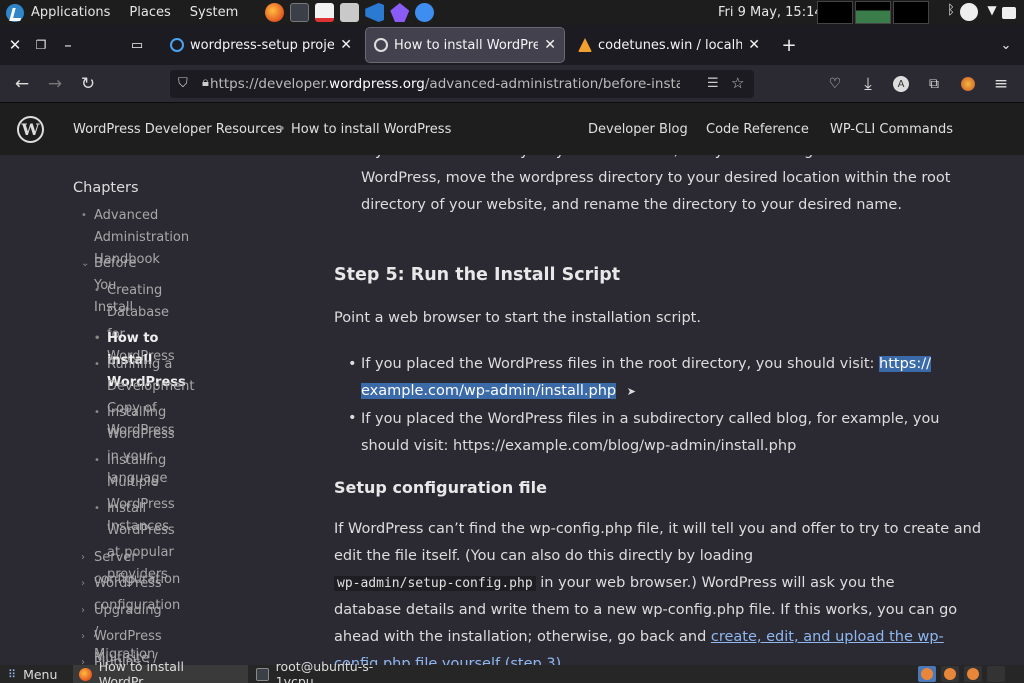 This screenshot has height=683, width=1024. I want to click on new-tab-button: +, so click(789, 45).